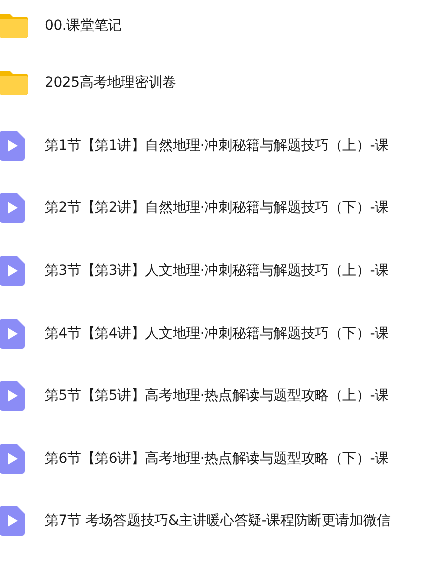  What do you see at coordinates (217, 271) in the screenshot?
I see `file-name: 第3节【第3讲】人文地理·冲刺秘籍与解题技巧（上）-课` at bounding box center [217, 271].